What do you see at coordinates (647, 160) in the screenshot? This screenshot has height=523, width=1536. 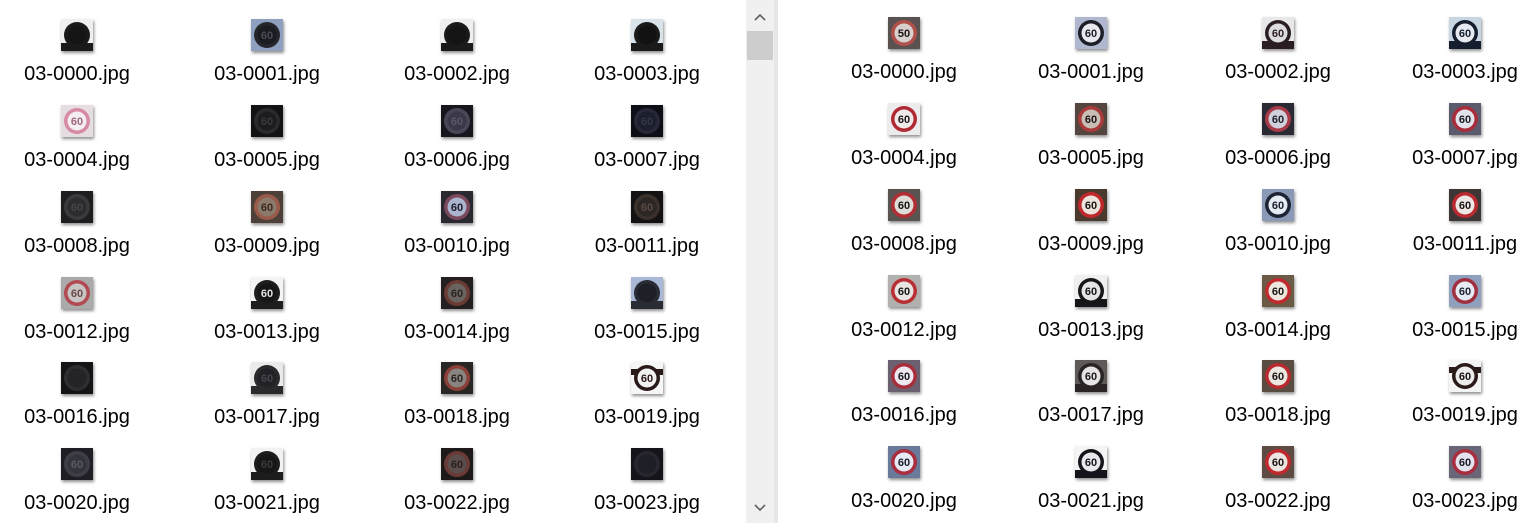 I see `file-name-label: 03-0007.jpg` at bounding box center [647, 160].